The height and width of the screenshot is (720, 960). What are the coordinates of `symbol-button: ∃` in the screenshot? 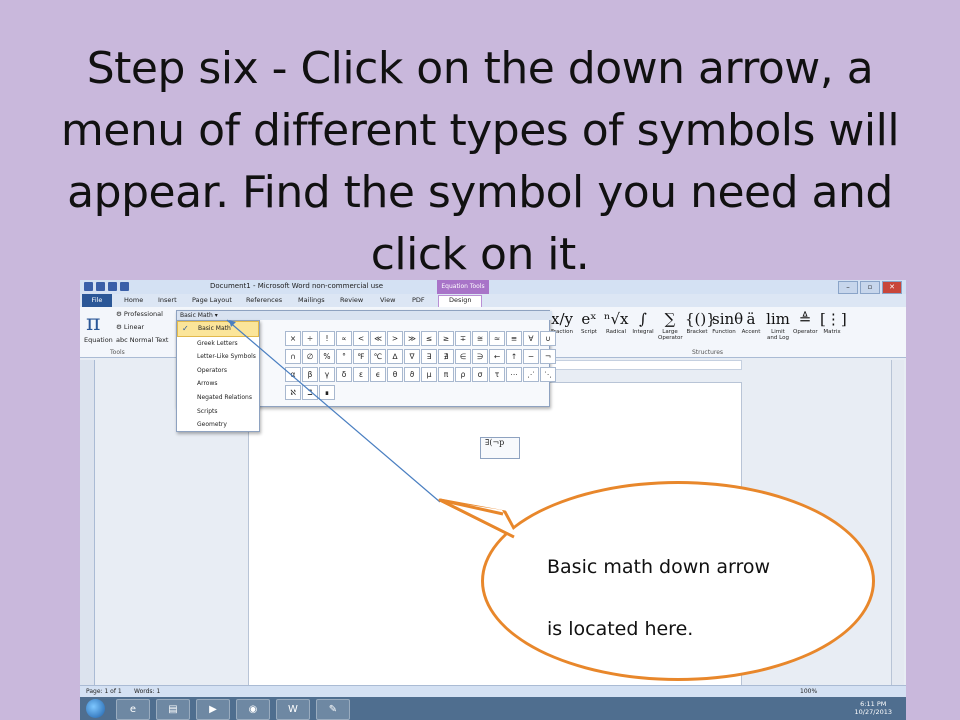 It's located at (429, 356).